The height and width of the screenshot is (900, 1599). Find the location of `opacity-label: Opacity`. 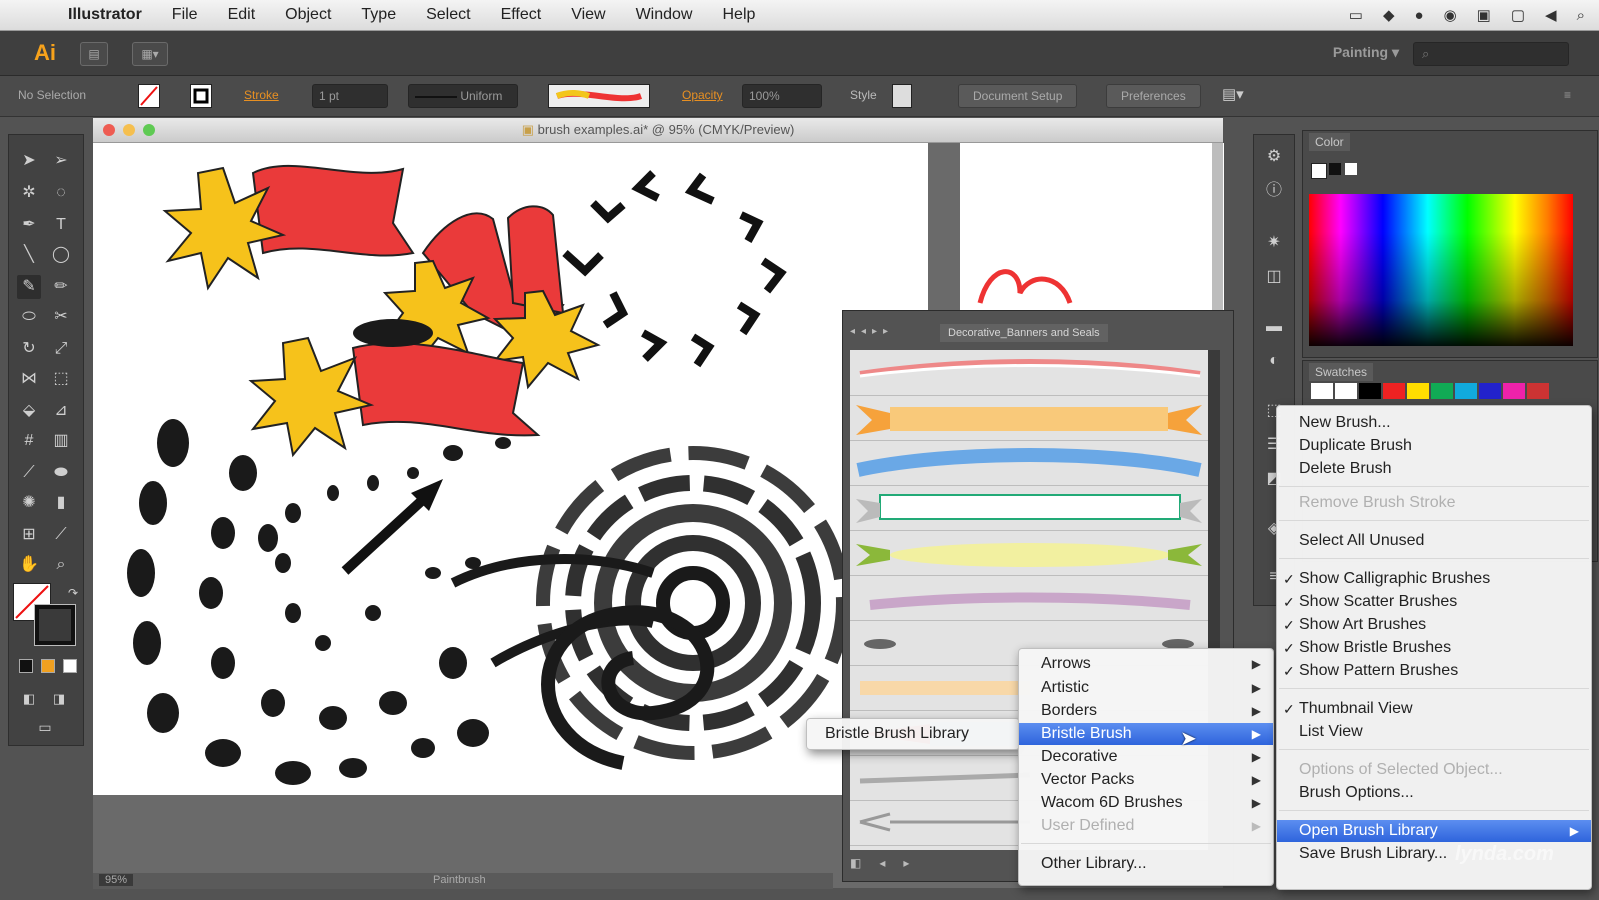

opacity-label: Opacity is located at coordinates (702, 95).